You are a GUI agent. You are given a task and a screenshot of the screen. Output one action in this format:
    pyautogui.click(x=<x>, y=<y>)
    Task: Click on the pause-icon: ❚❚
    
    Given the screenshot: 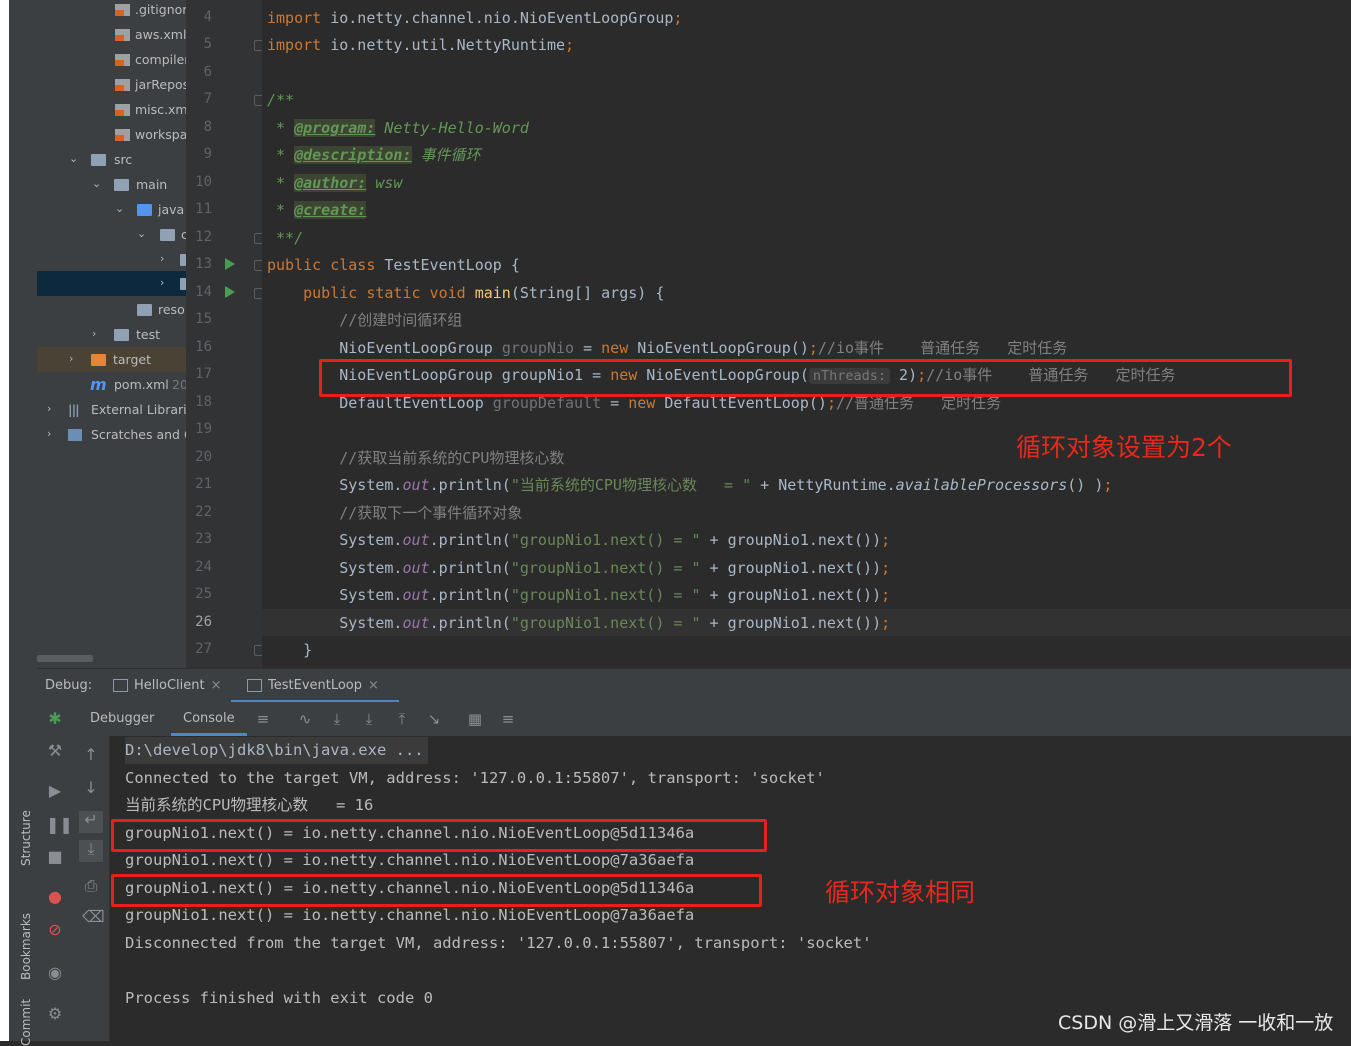 What is the action you would take?
    pyautogui.click(x=59, y=825)
    